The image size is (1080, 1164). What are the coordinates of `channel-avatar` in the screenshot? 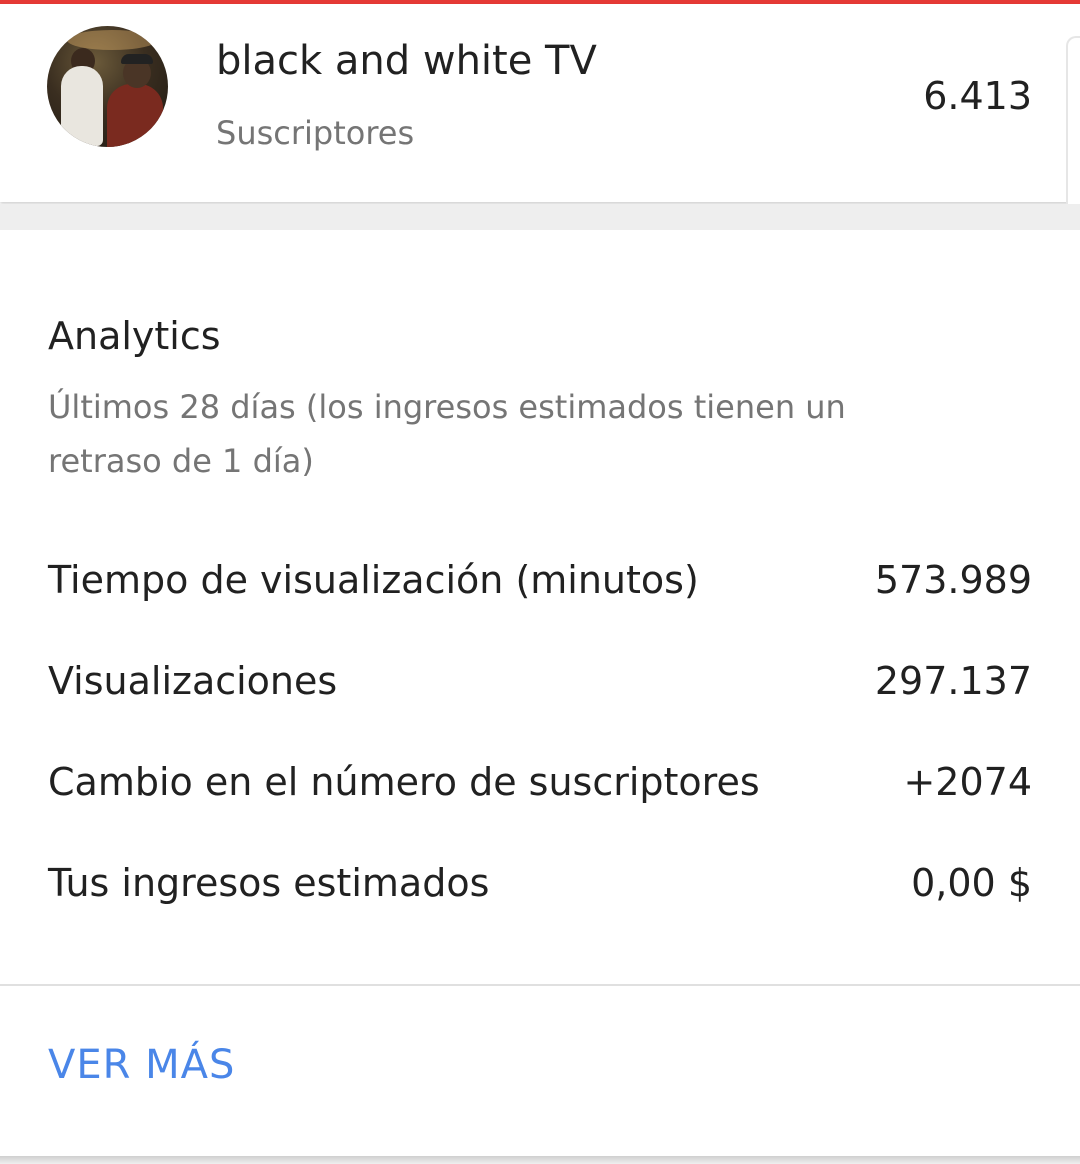 It's located at (107, 86).